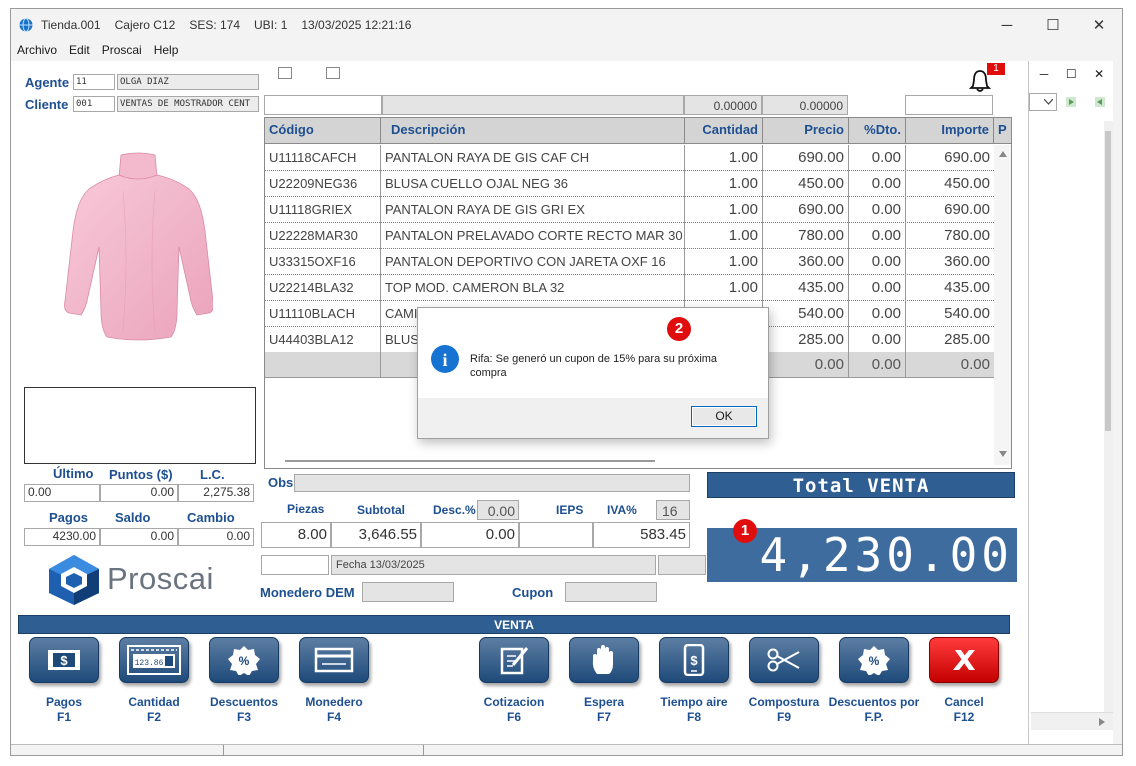  I want to click on col-dto: %Dto., so click(877, 131).